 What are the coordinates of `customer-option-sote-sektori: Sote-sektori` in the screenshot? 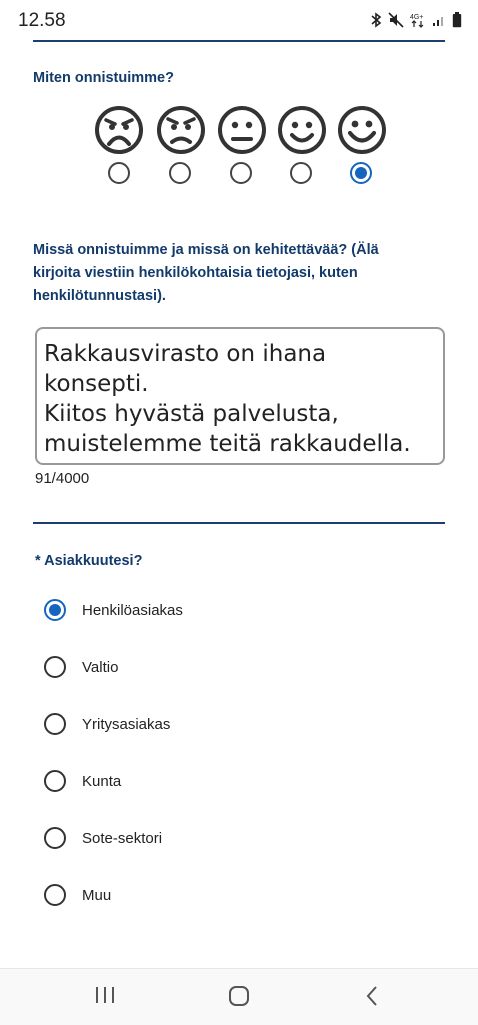 It's located at (103, 838).